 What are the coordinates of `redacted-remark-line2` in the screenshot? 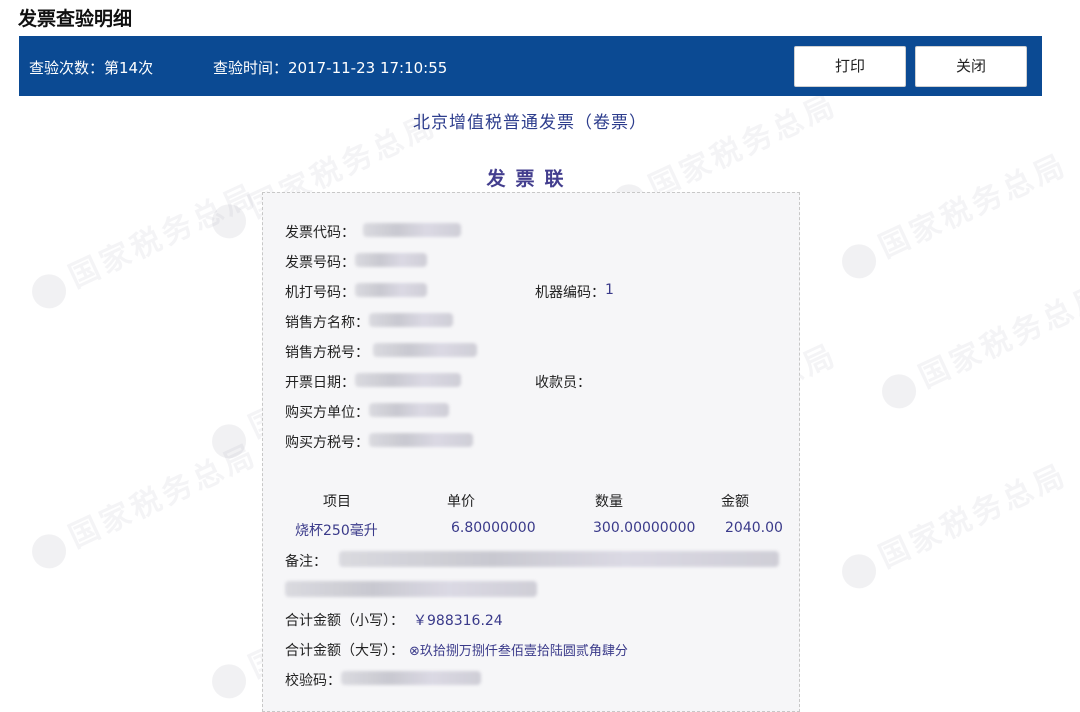 It's located at (411, 589).